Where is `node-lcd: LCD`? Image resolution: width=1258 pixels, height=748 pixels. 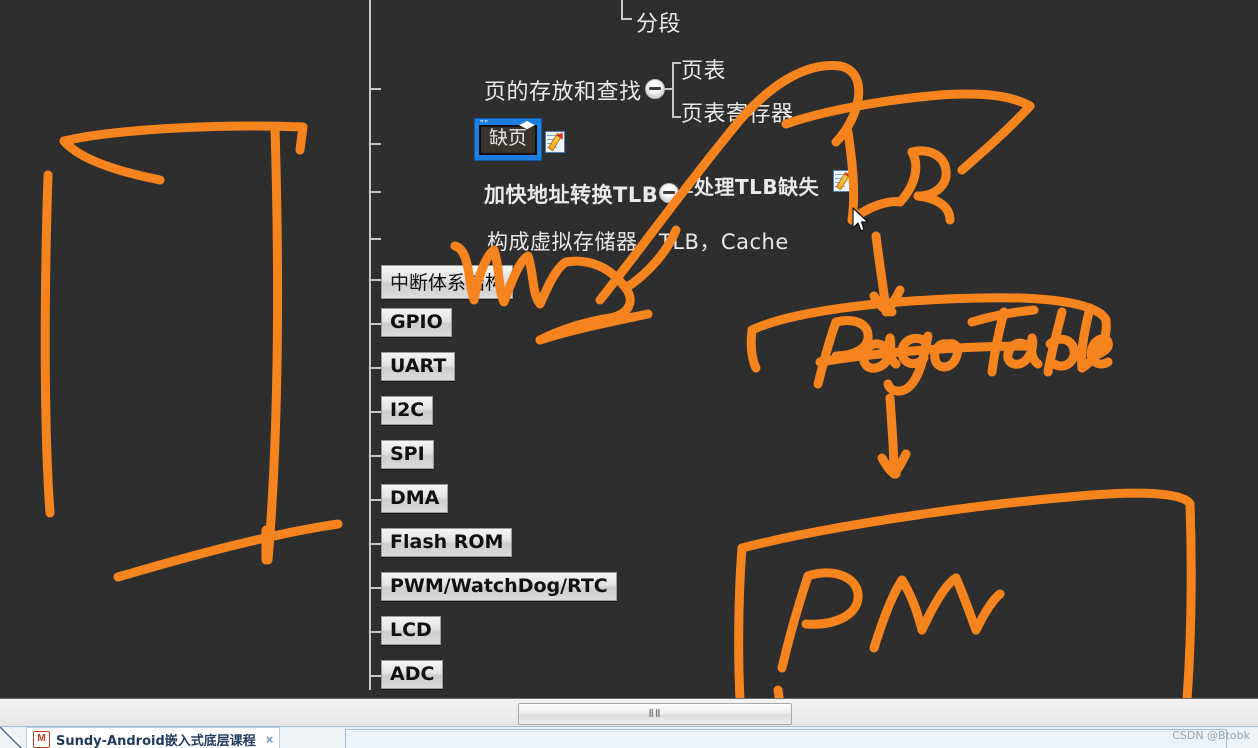 node-lcd: LCD is located at coordinates (411, 630).